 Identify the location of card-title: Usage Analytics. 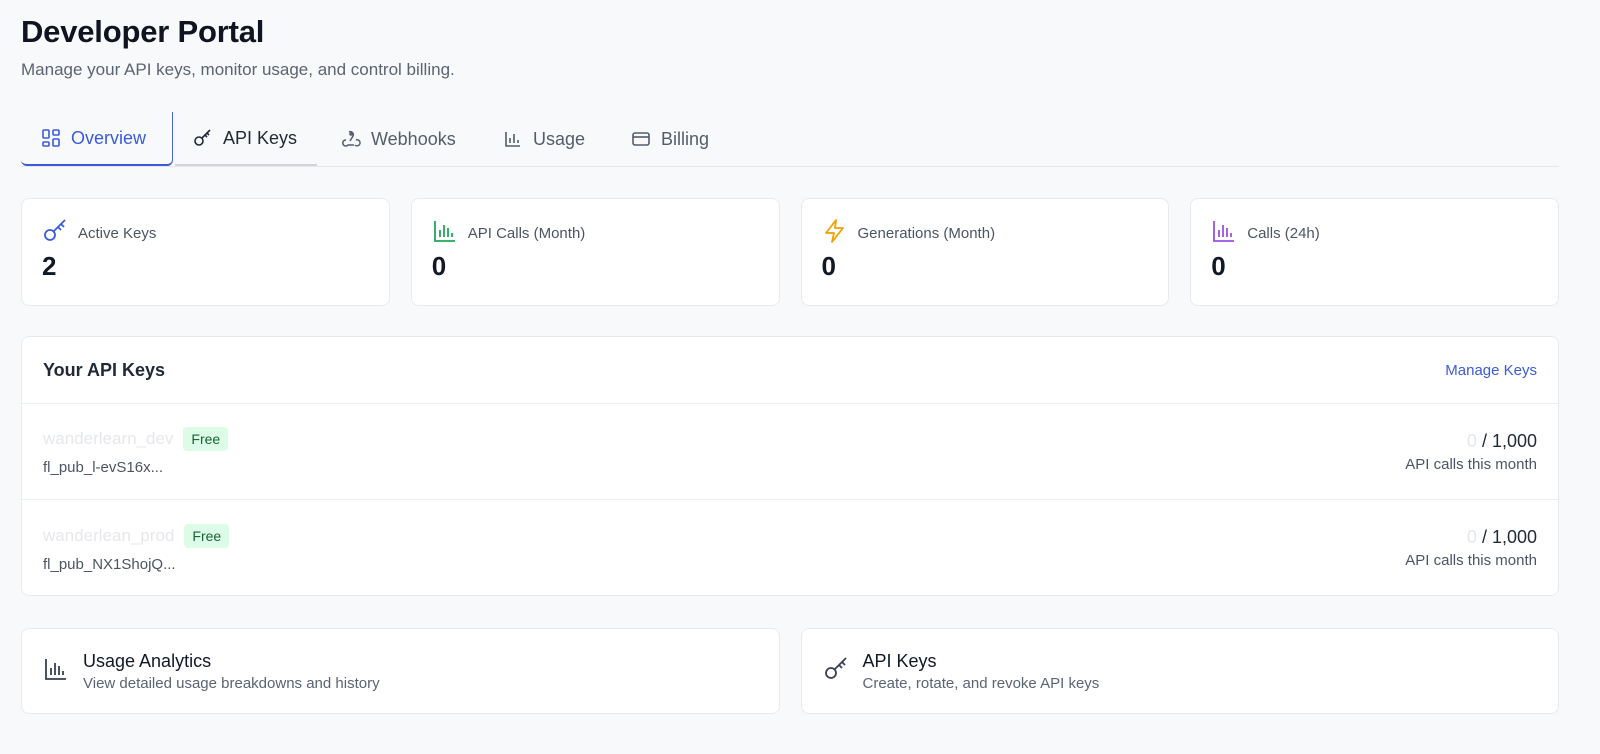
(147, 660).